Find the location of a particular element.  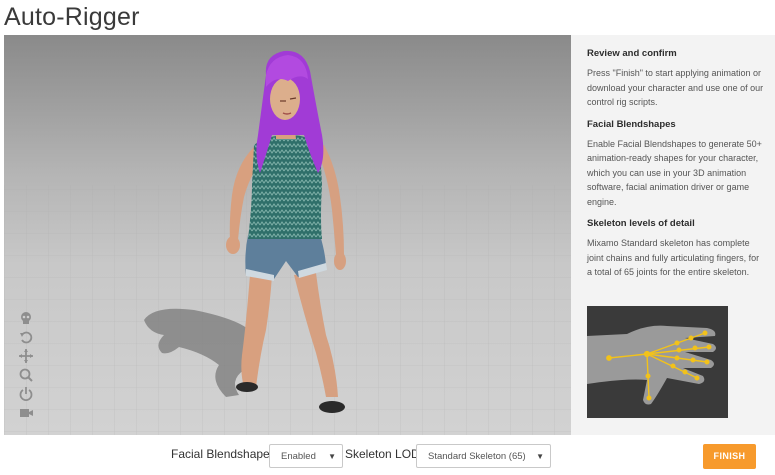

skeleton-hand-image is located at coordinates (657, 362).